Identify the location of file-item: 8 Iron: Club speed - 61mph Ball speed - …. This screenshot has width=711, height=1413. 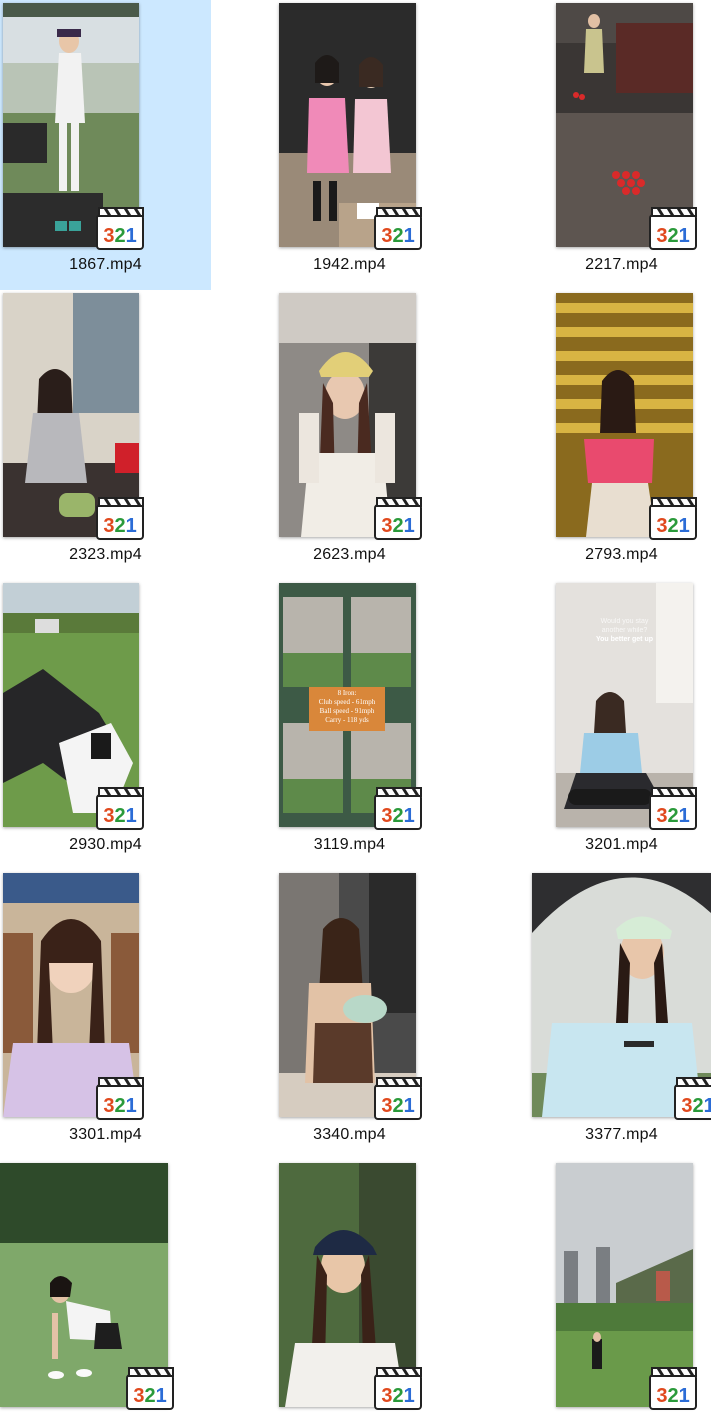
(353, 725).